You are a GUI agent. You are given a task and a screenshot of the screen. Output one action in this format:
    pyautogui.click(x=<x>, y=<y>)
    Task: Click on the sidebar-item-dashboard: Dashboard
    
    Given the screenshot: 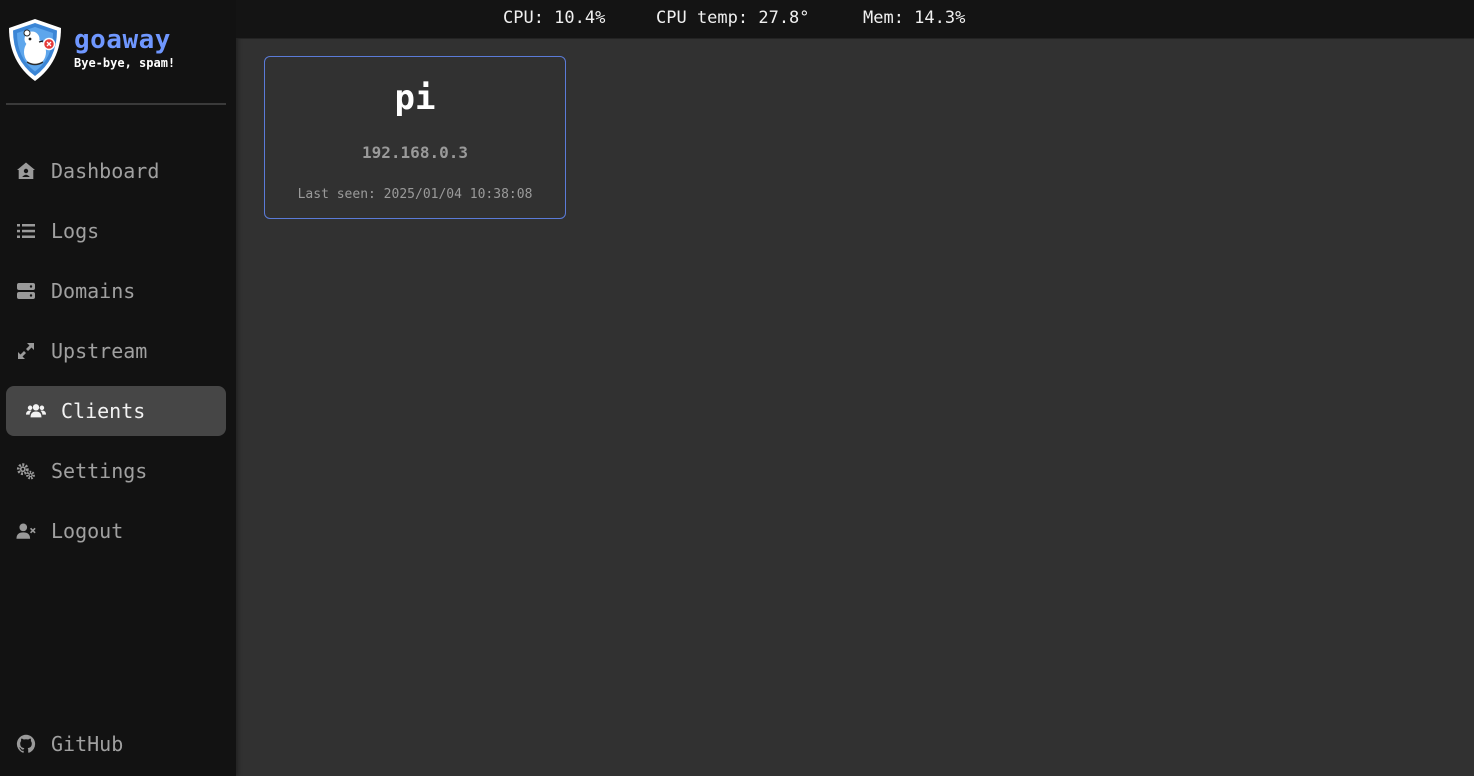 What is the action you would take?
    pyautogui.click(x=116, y=171)
    